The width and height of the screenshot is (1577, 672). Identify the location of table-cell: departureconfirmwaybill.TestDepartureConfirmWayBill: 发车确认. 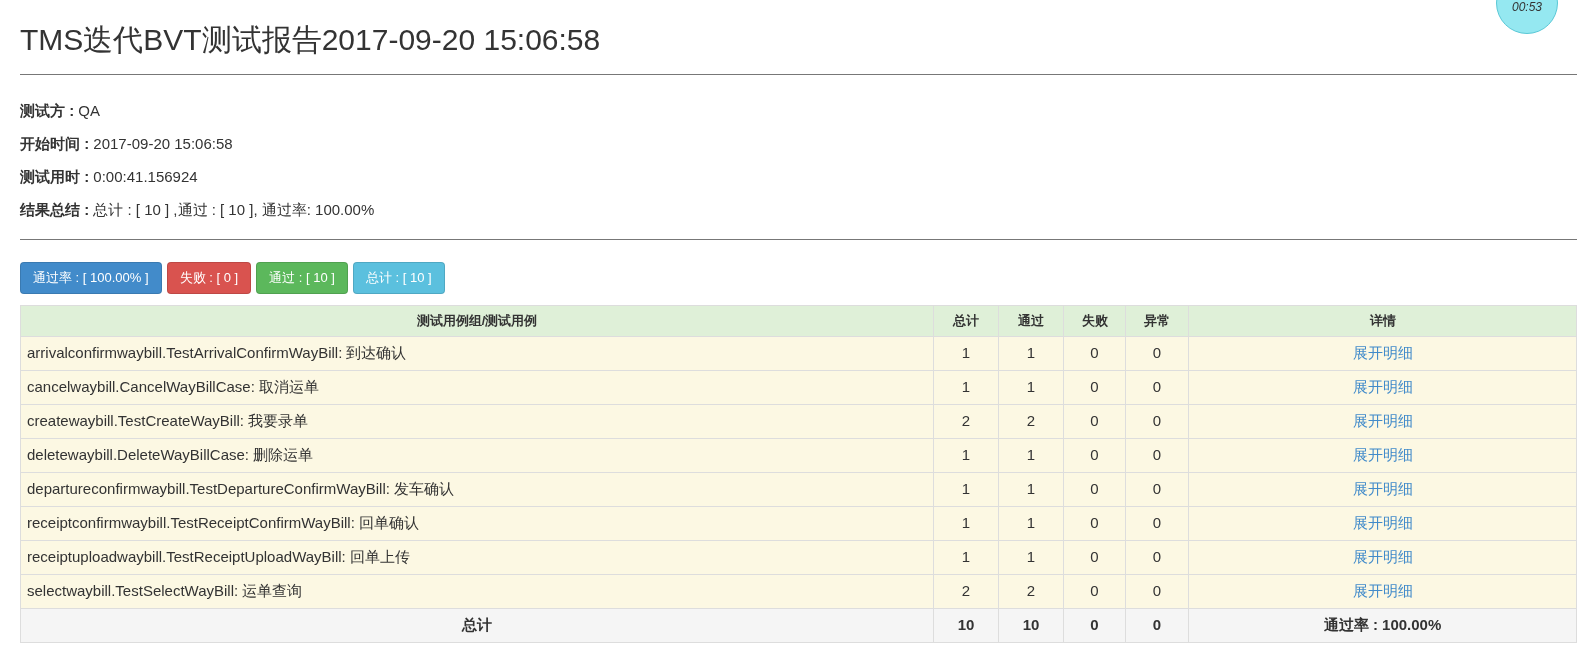
(477, 489).